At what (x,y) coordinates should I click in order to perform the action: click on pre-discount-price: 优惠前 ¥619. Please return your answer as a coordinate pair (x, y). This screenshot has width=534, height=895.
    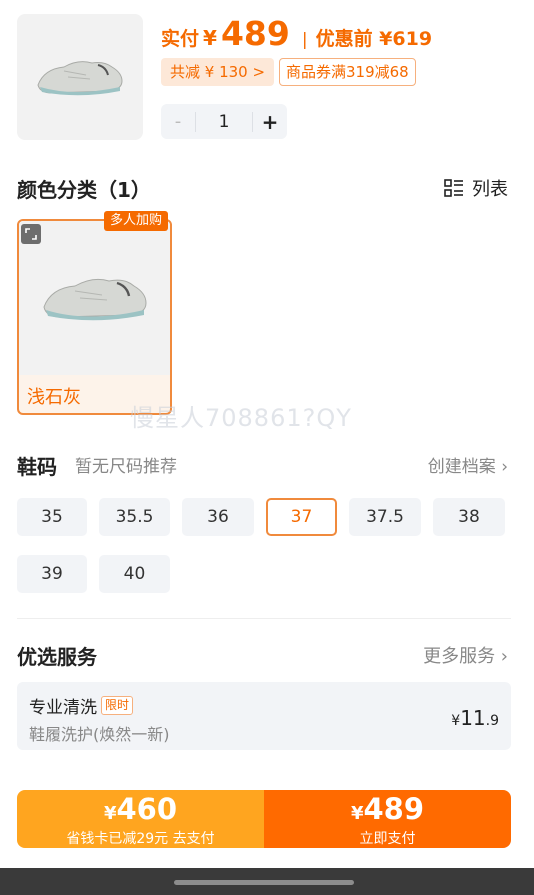
    Looking at the image, I should click on (374, 39).